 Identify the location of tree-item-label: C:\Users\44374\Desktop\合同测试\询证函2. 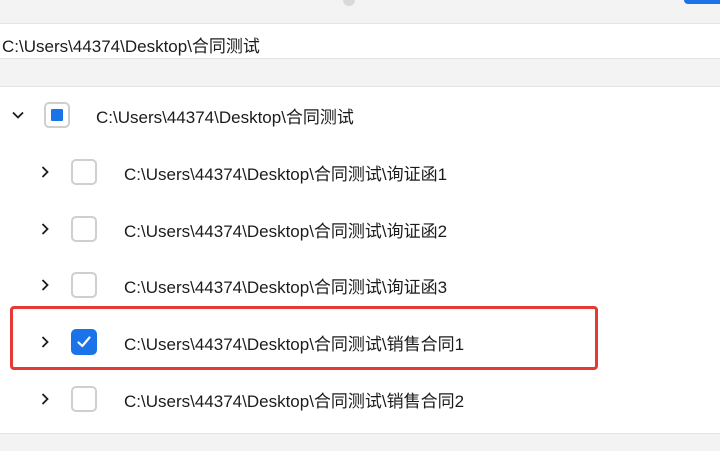
(286, 231).